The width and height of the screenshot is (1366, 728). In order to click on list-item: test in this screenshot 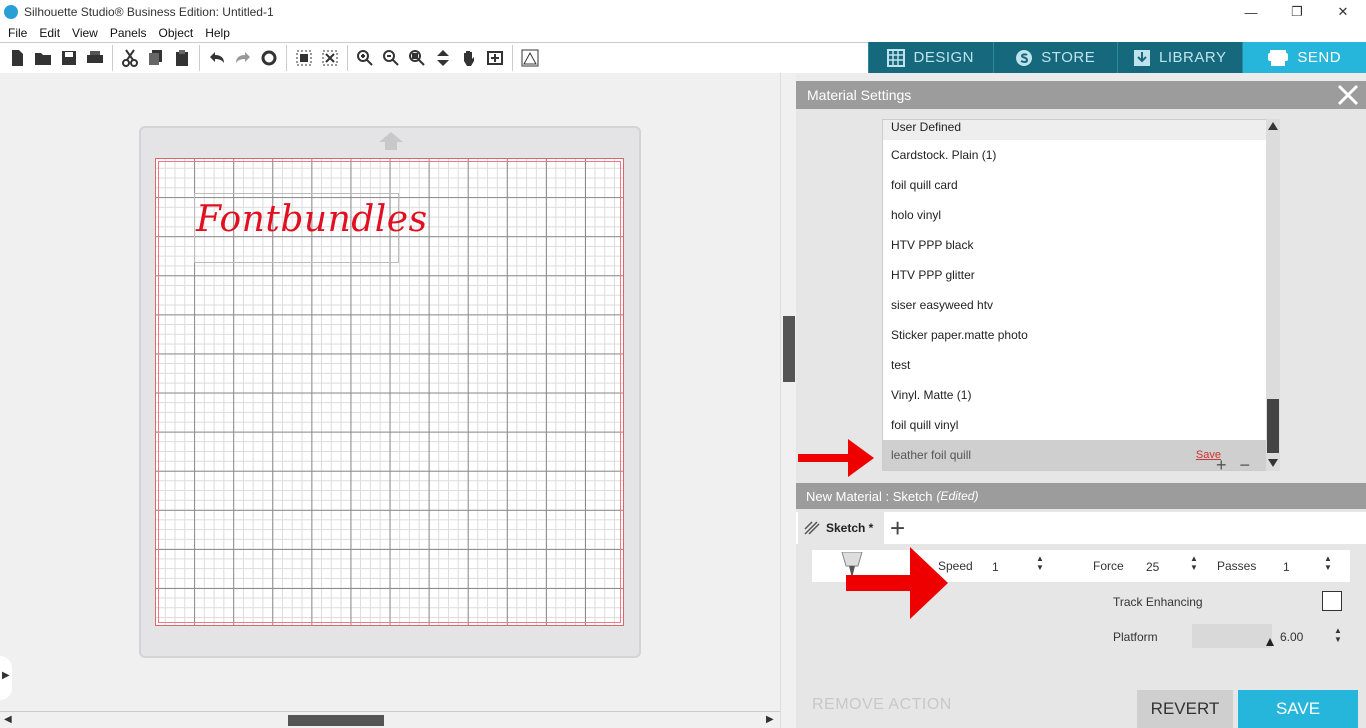, I will do `click(1081, 365)`.